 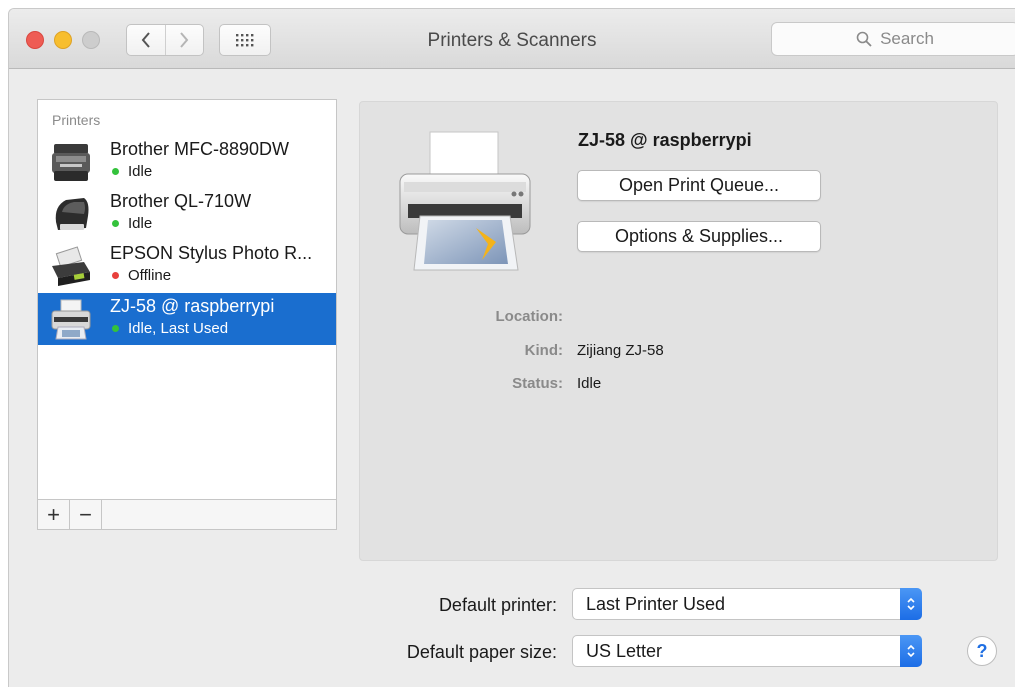 I want to click on printer-item-zj58: ZJ-58 @ raspberrypi Idle, Last Used, so click(x=187, y=319).